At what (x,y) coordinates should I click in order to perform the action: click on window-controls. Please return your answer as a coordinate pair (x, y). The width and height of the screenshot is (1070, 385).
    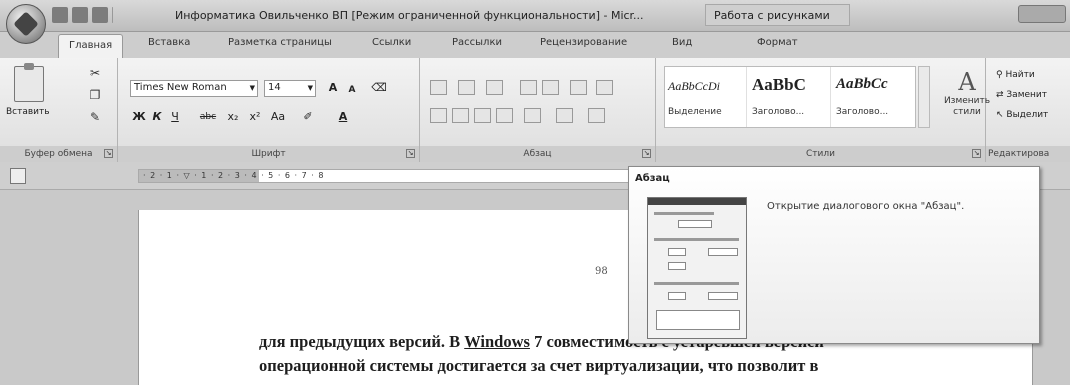
    Looking at the image, I should click on (1042, 14).